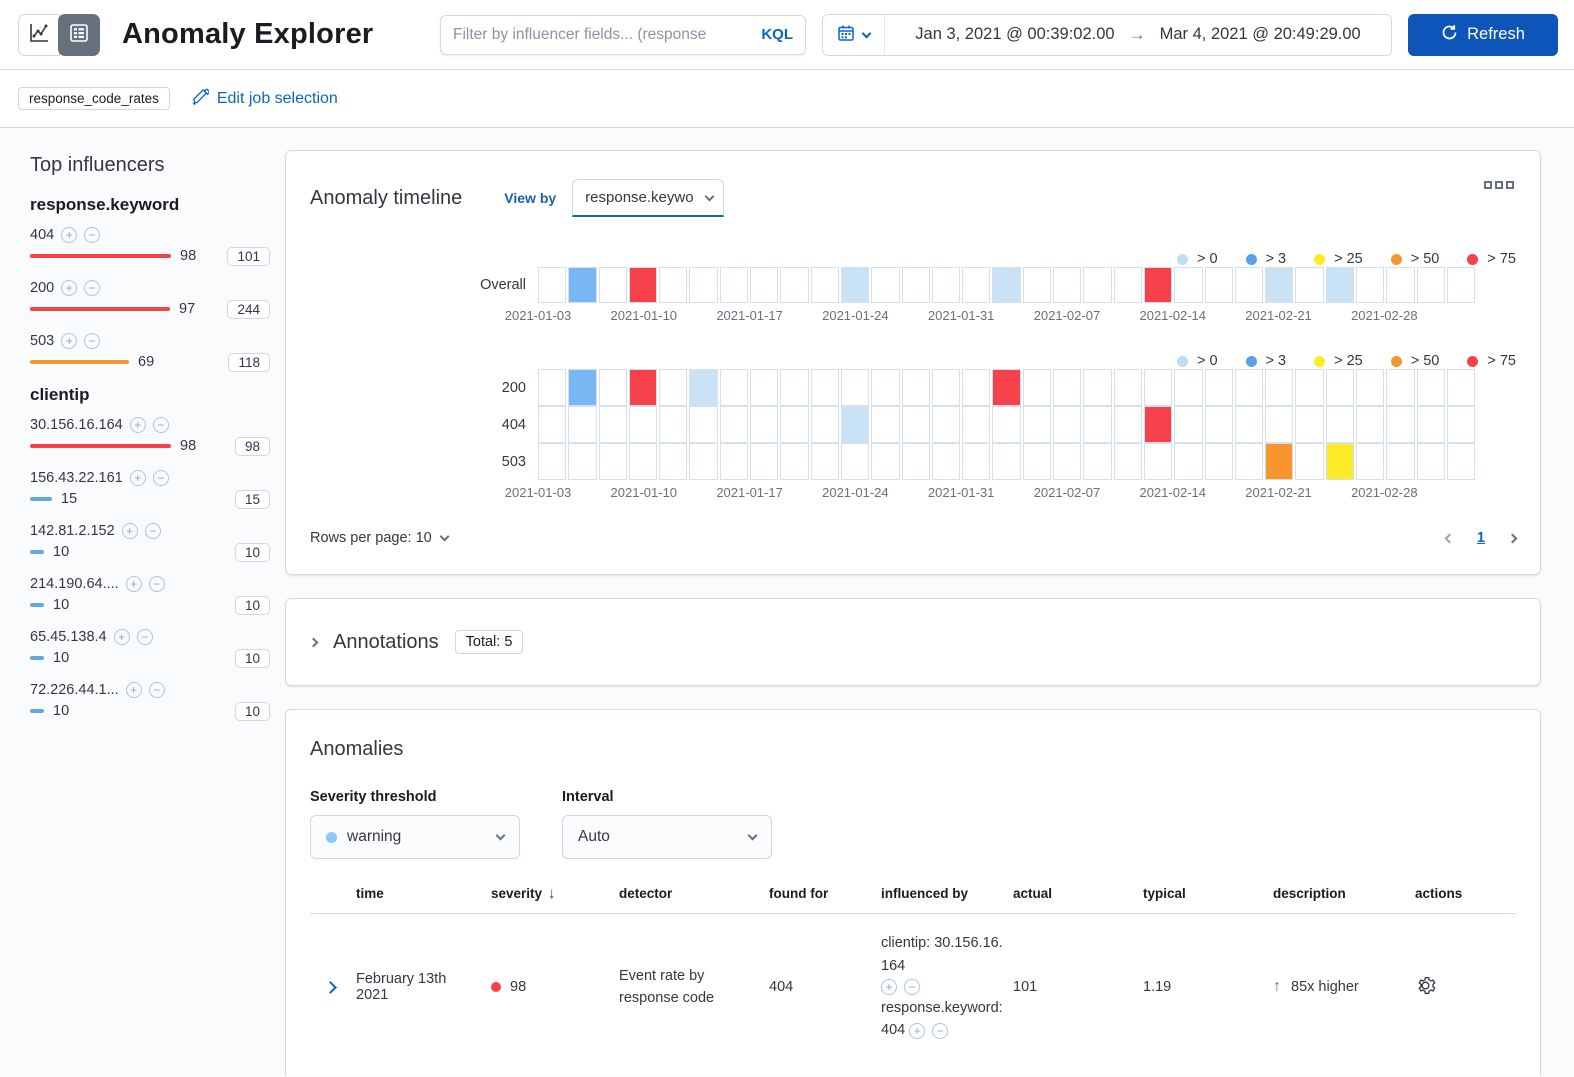  What do you see at coordinates (1260, 34) in the screenshot?
I see `end-date-button: Mar 4, 2021 @ 20:49:29.00` at bounding box center [1260, 34].